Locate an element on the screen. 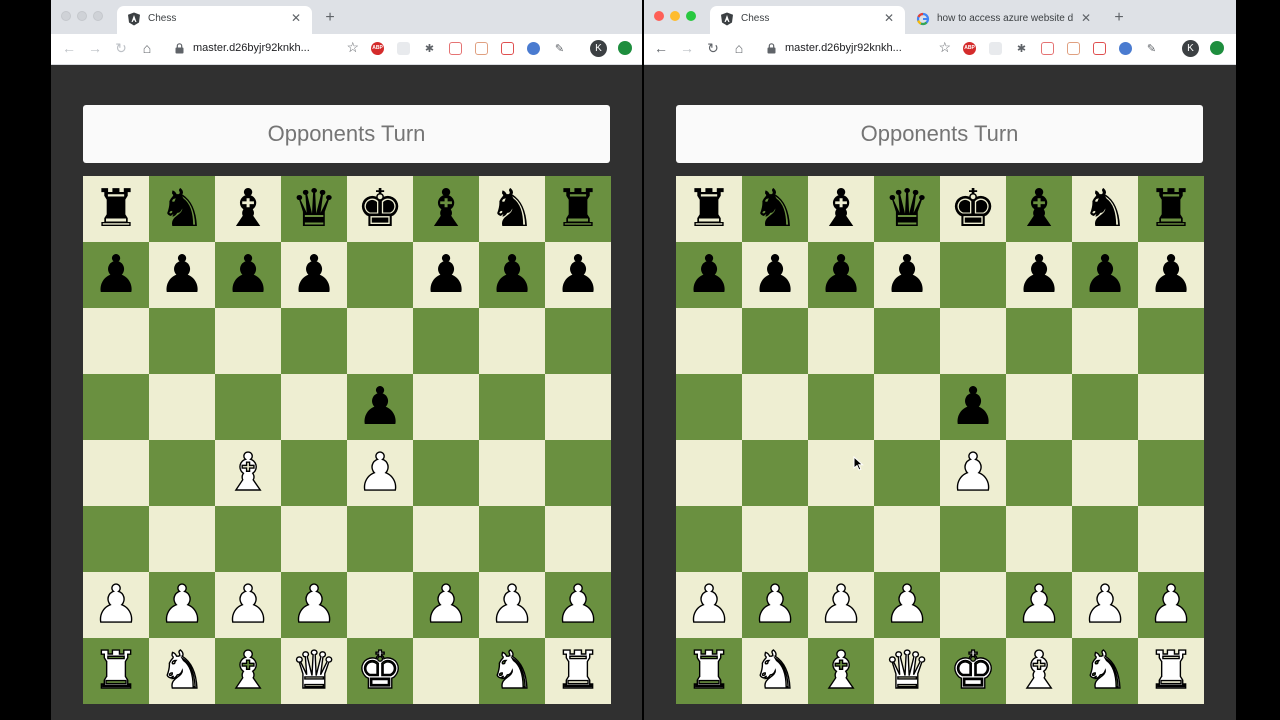  square-g2: ♟ is located at coordinates (512, 605).